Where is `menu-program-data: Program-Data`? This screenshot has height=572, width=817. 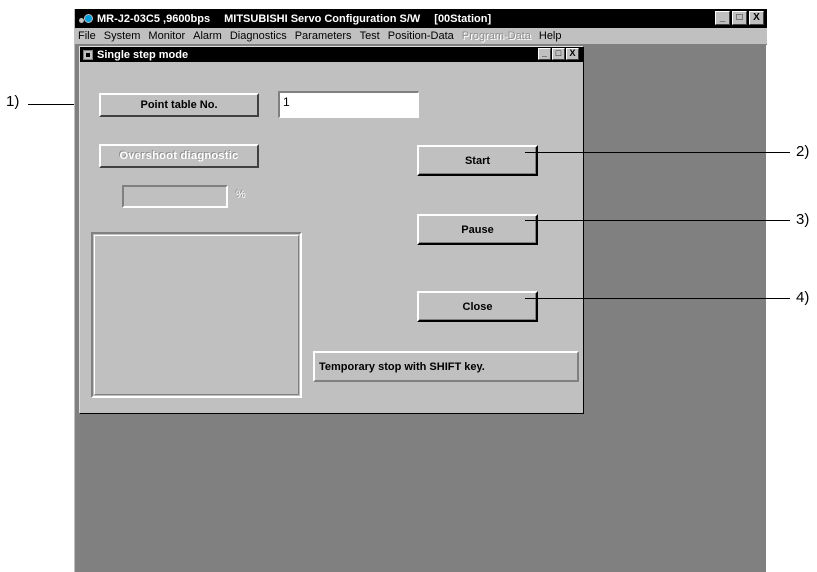 menu-program-data: Program-Data is located at coordinates (496, 36).